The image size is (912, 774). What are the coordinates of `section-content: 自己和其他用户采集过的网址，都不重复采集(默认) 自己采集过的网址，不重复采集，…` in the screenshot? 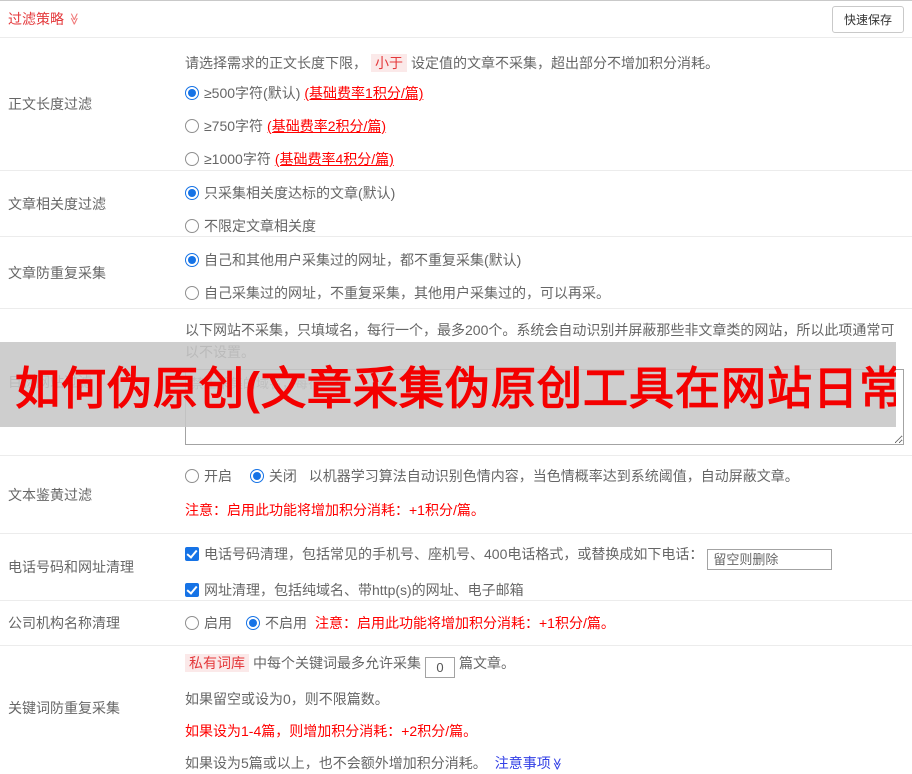 It's located at (548, 272).